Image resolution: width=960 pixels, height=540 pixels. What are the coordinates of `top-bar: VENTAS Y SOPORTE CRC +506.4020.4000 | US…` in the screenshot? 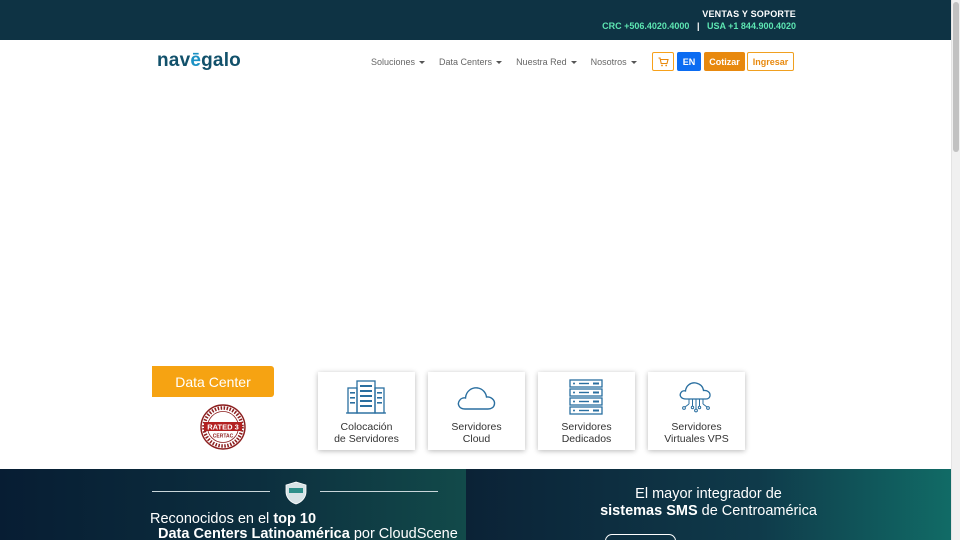 It's located at (475, 20).